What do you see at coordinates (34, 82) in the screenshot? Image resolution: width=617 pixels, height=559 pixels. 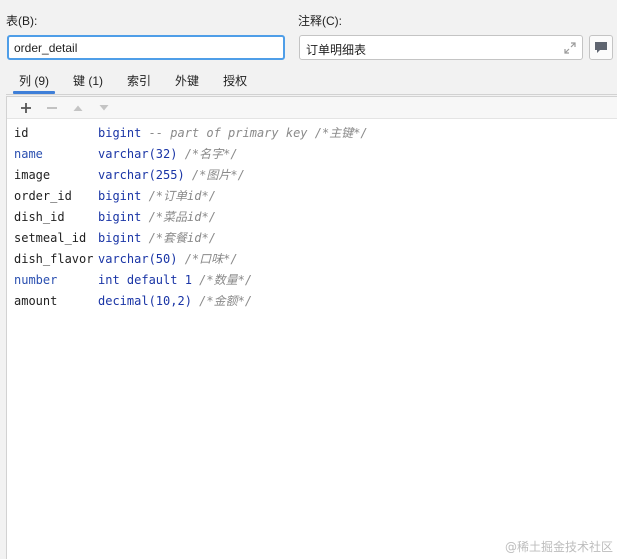 I see `tab-columns: 列 (9)` at bounding box center [34, 82].